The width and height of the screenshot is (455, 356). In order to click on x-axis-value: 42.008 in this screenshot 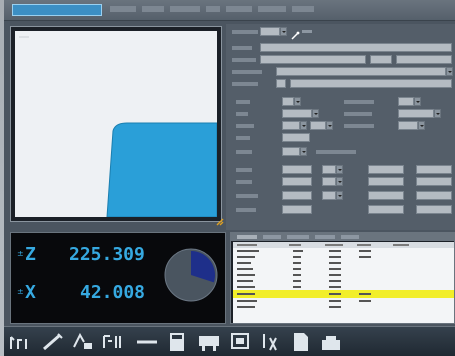, I will do `click(113, 292)`.